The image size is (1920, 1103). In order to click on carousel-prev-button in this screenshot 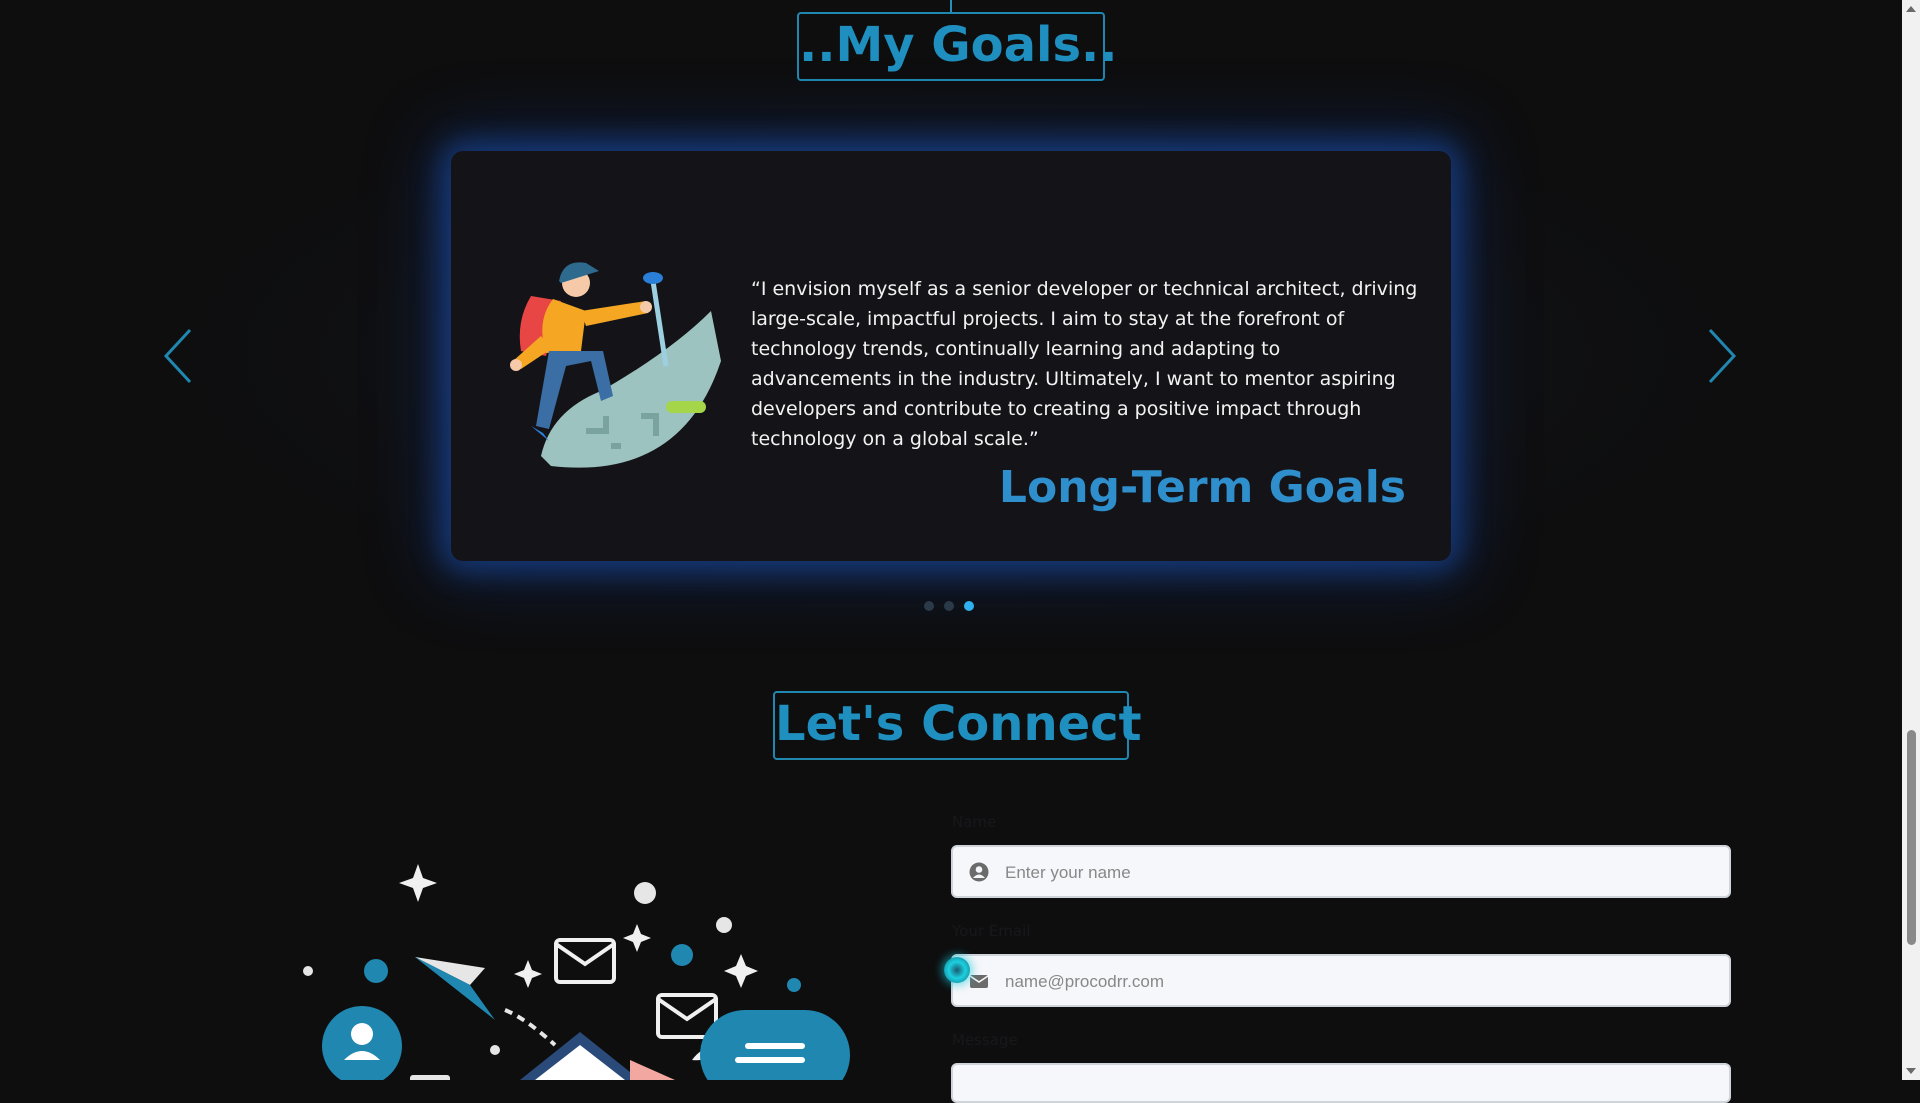, I will do `click(180, 356)`.